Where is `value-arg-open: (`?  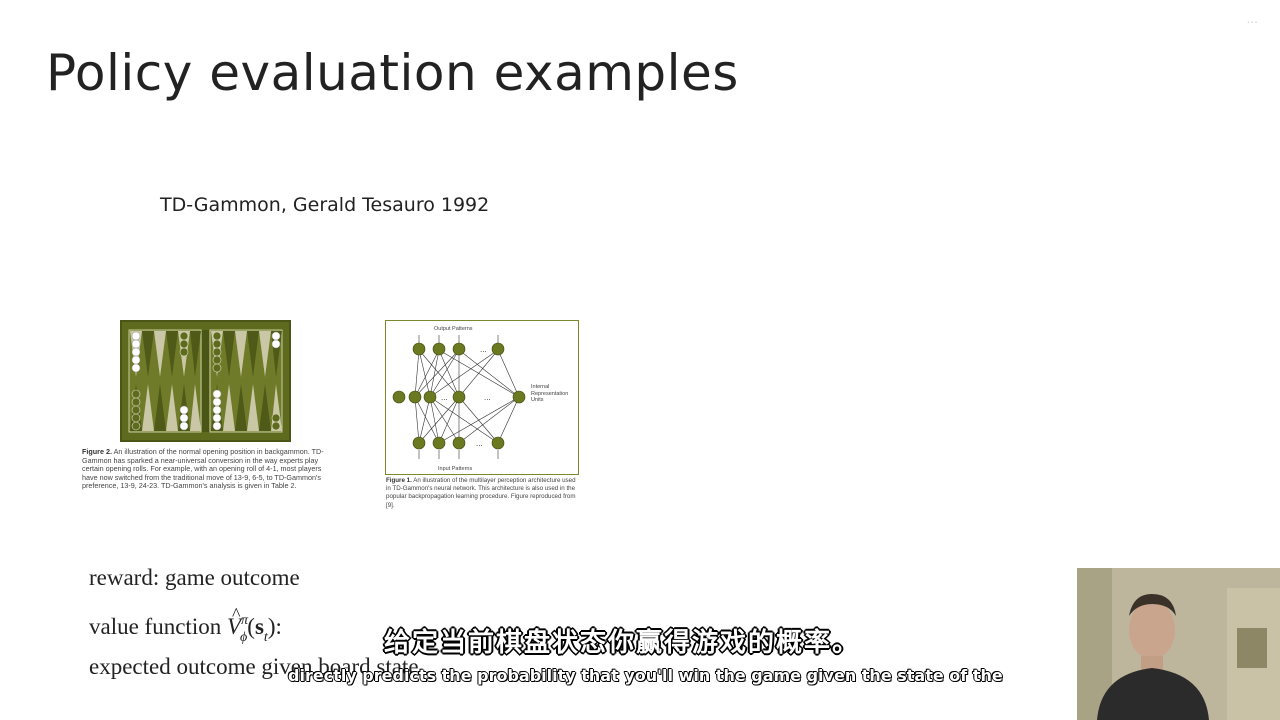
value-arg-open: ( is located at coordinates (251, 626).